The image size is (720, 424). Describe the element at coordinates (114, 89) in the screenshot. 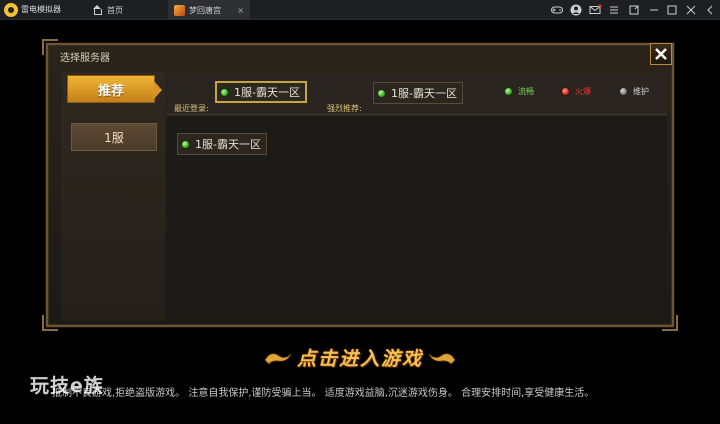

I see `tab-recommended: 推荐` at that location.